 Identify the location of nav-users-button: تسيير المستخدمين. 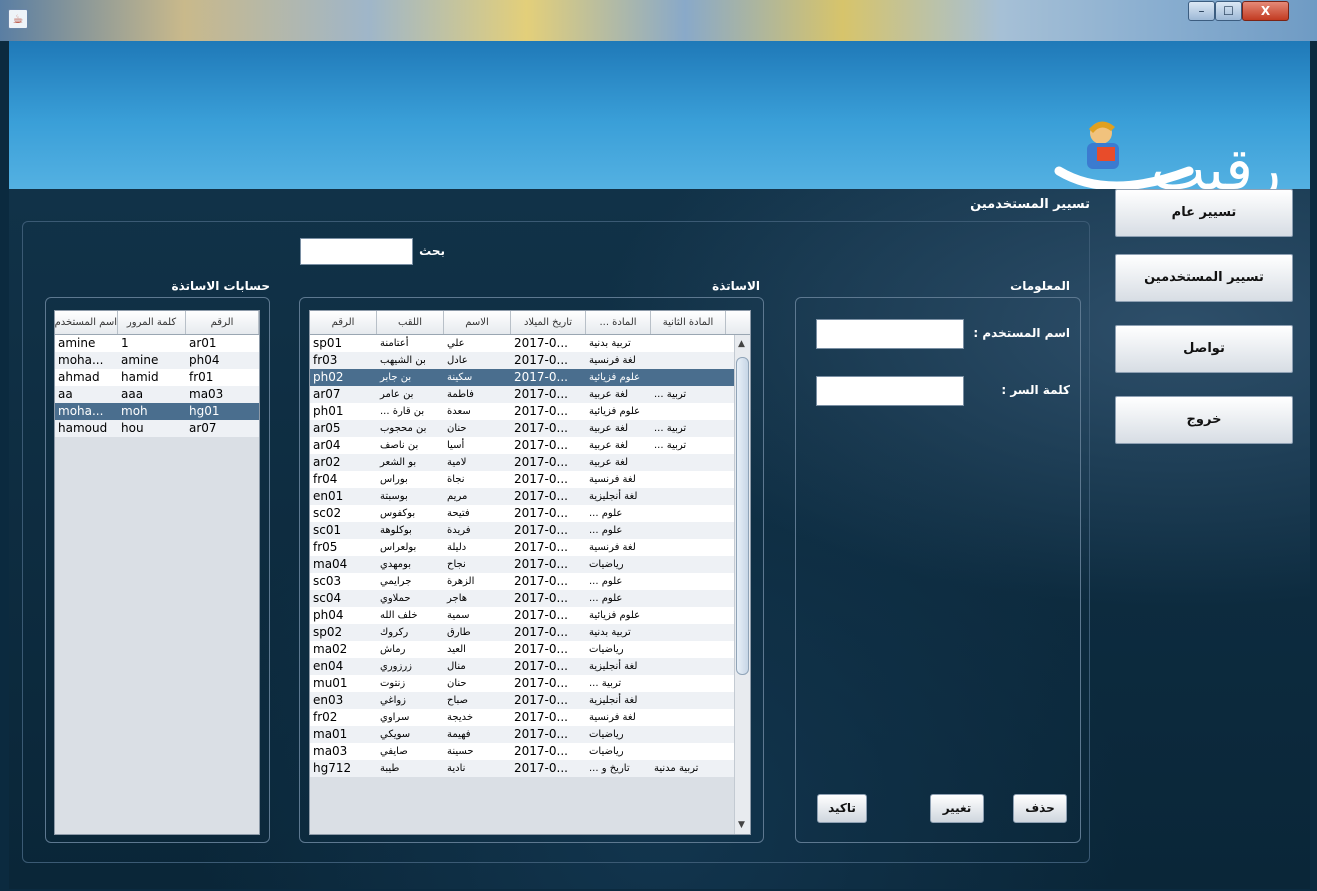
(1204, 278).